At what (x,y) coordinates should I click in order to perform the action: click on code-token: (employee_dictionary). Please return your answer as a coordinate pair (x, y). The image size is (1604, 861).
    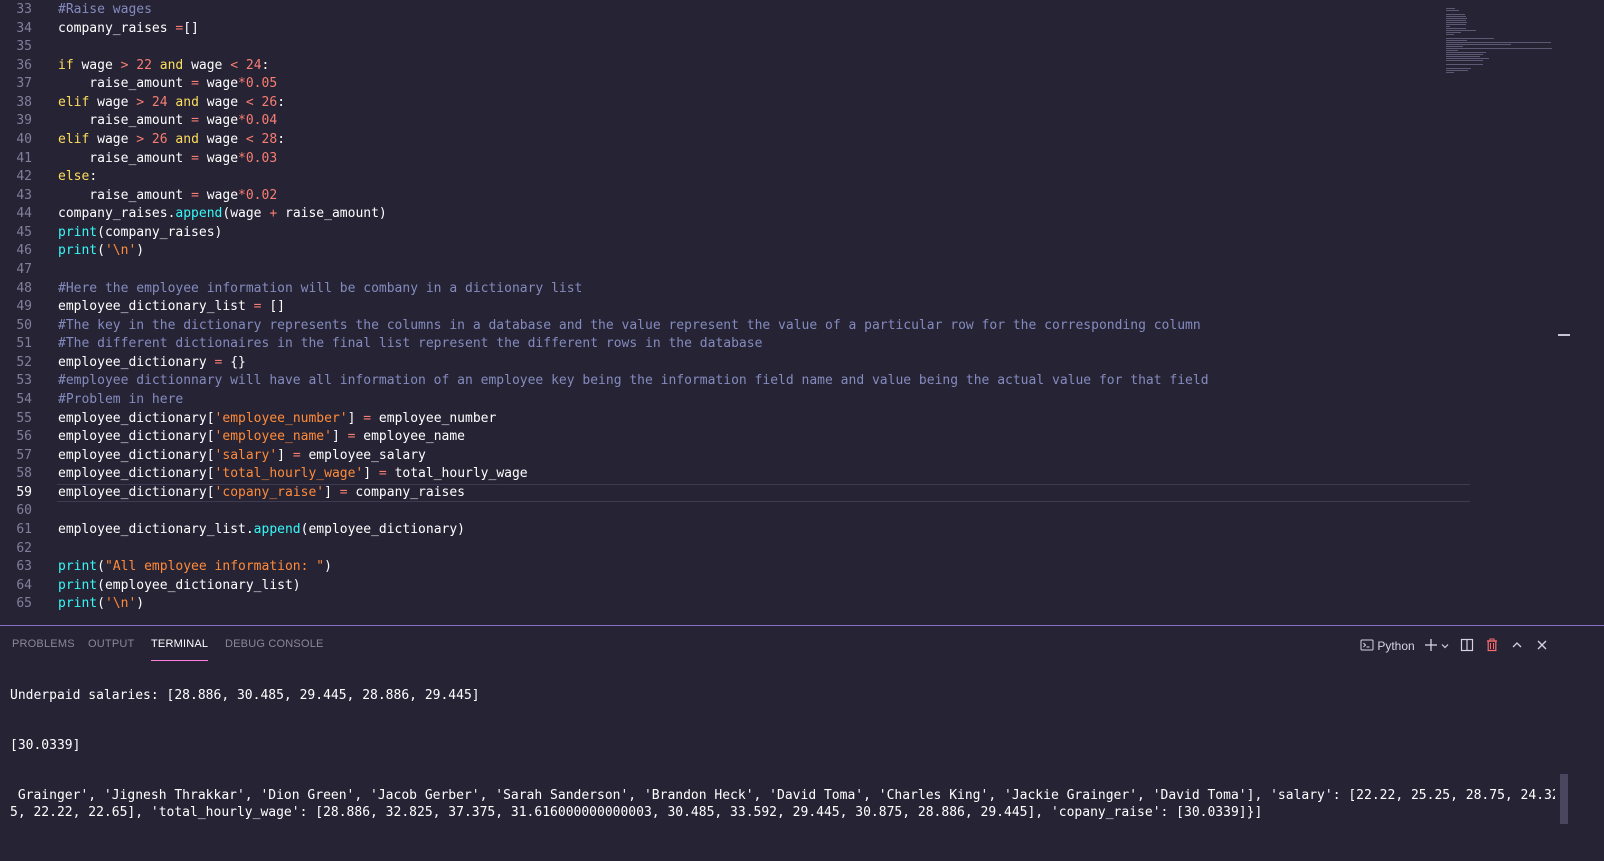
    Looking at the image, I should click on (383, 529).